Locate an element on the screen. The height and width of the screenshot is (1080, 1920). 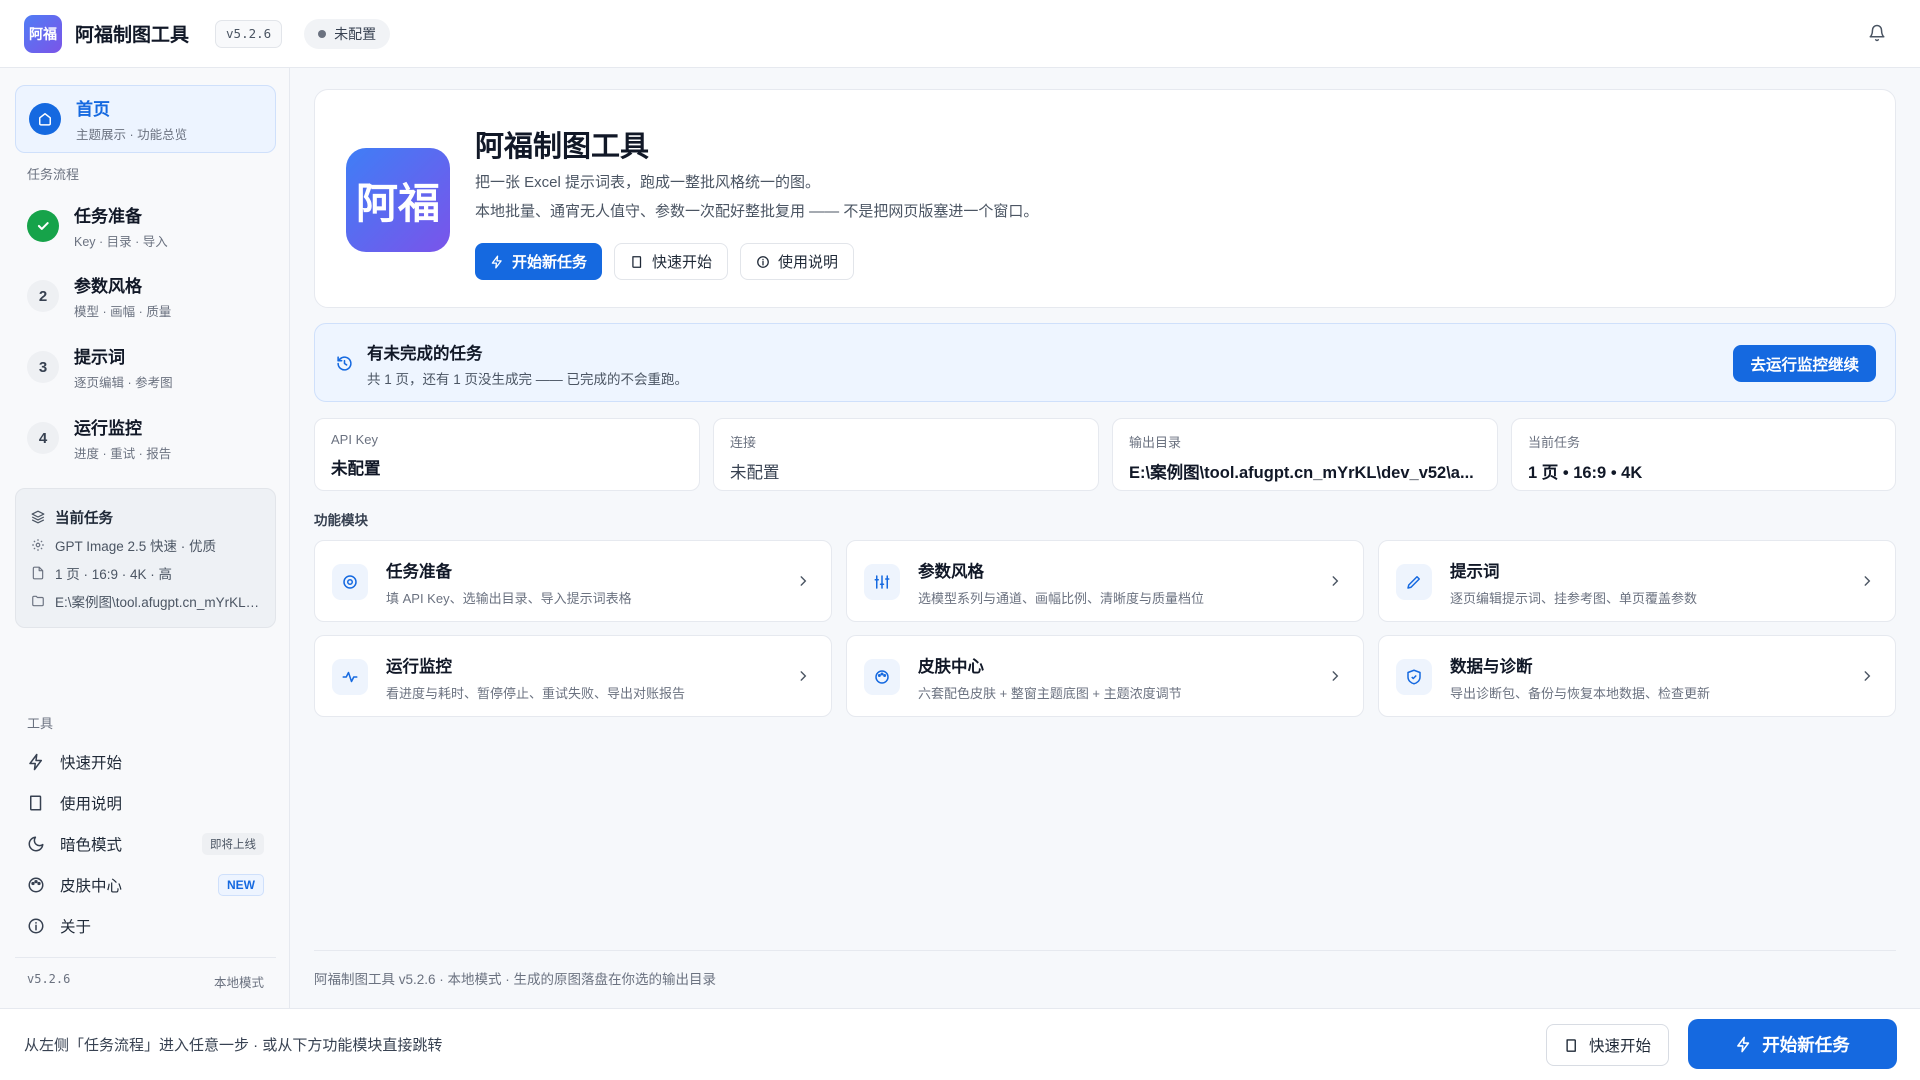
module-title: 皮肤中心 is located at coordinates (951, 667).